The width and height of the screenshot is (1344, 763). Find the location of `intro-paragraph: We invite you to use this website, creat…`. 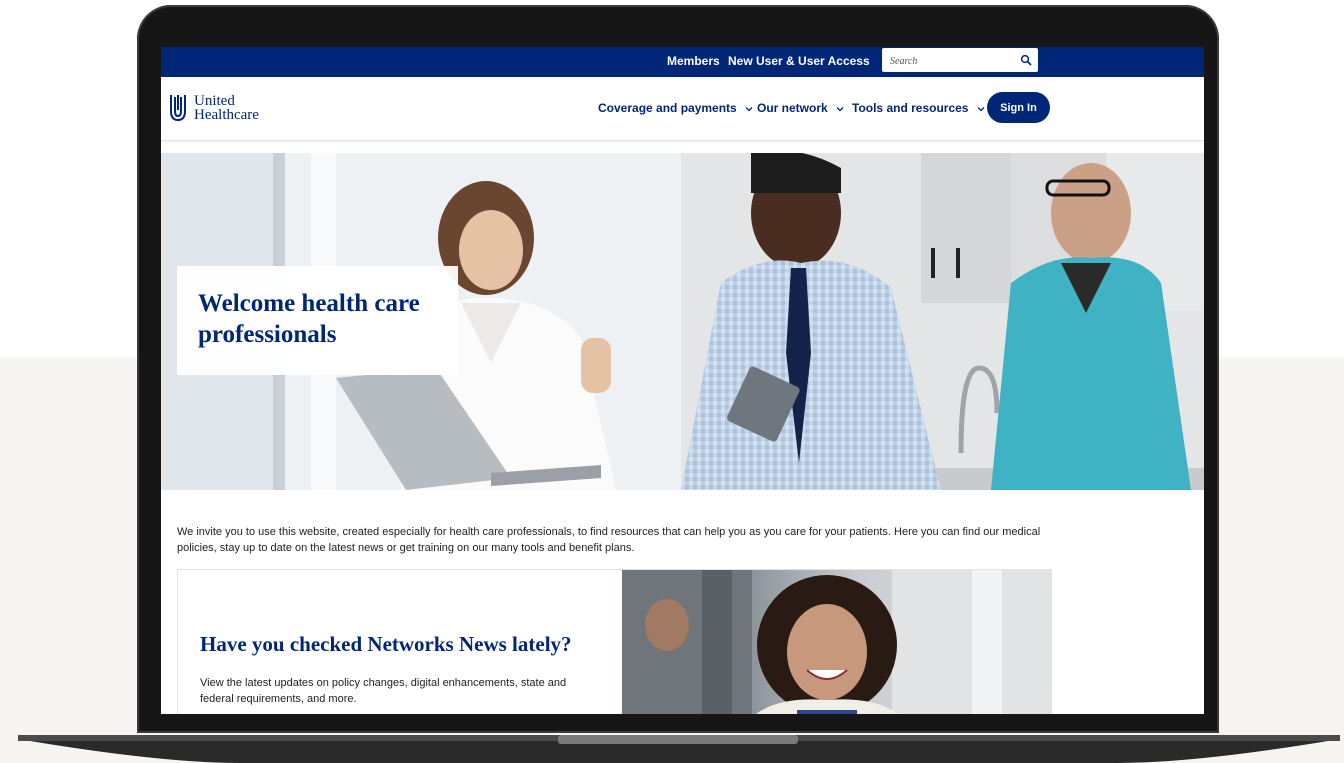

intro-paragraph: We invite you to use this website, creat… is located at coordinates (609, 540).